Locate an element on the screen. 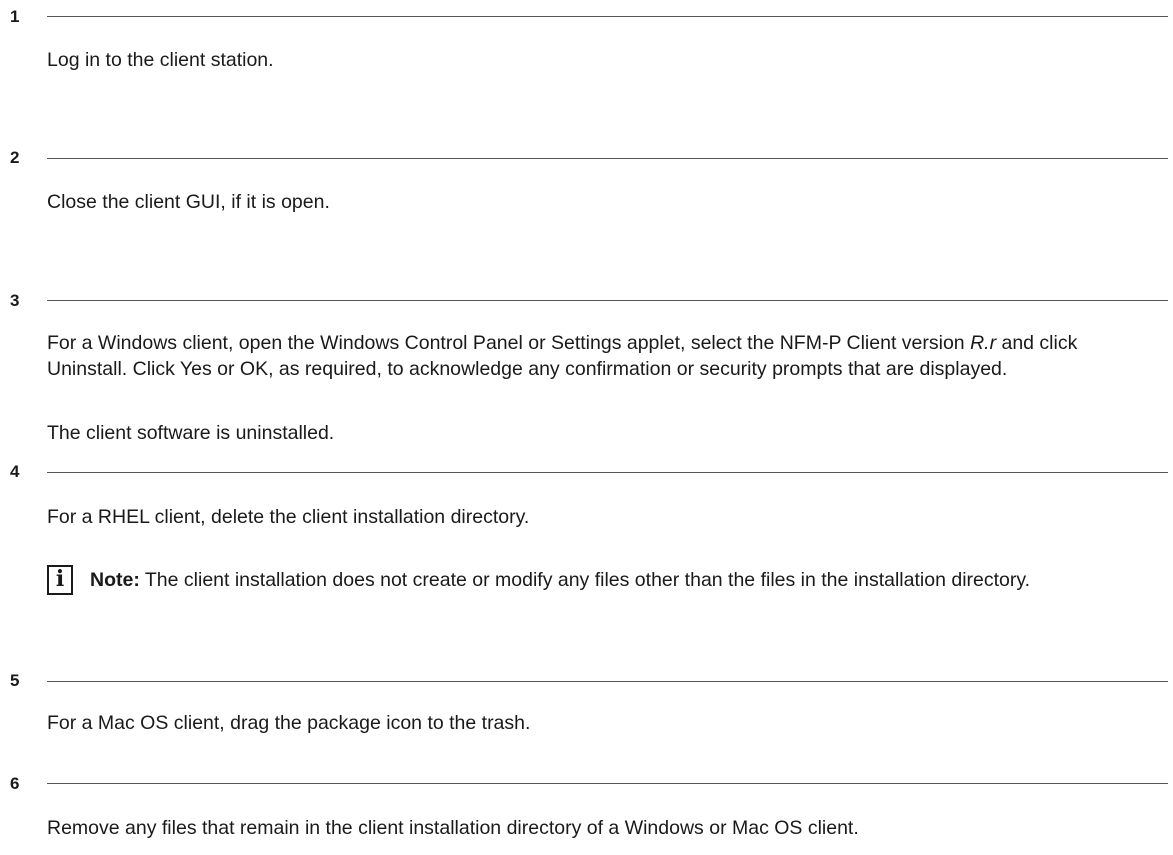 This screenshot has width=1173, height=855. step-result: The client software is uninstalled. is located at coordinates (191, 433).